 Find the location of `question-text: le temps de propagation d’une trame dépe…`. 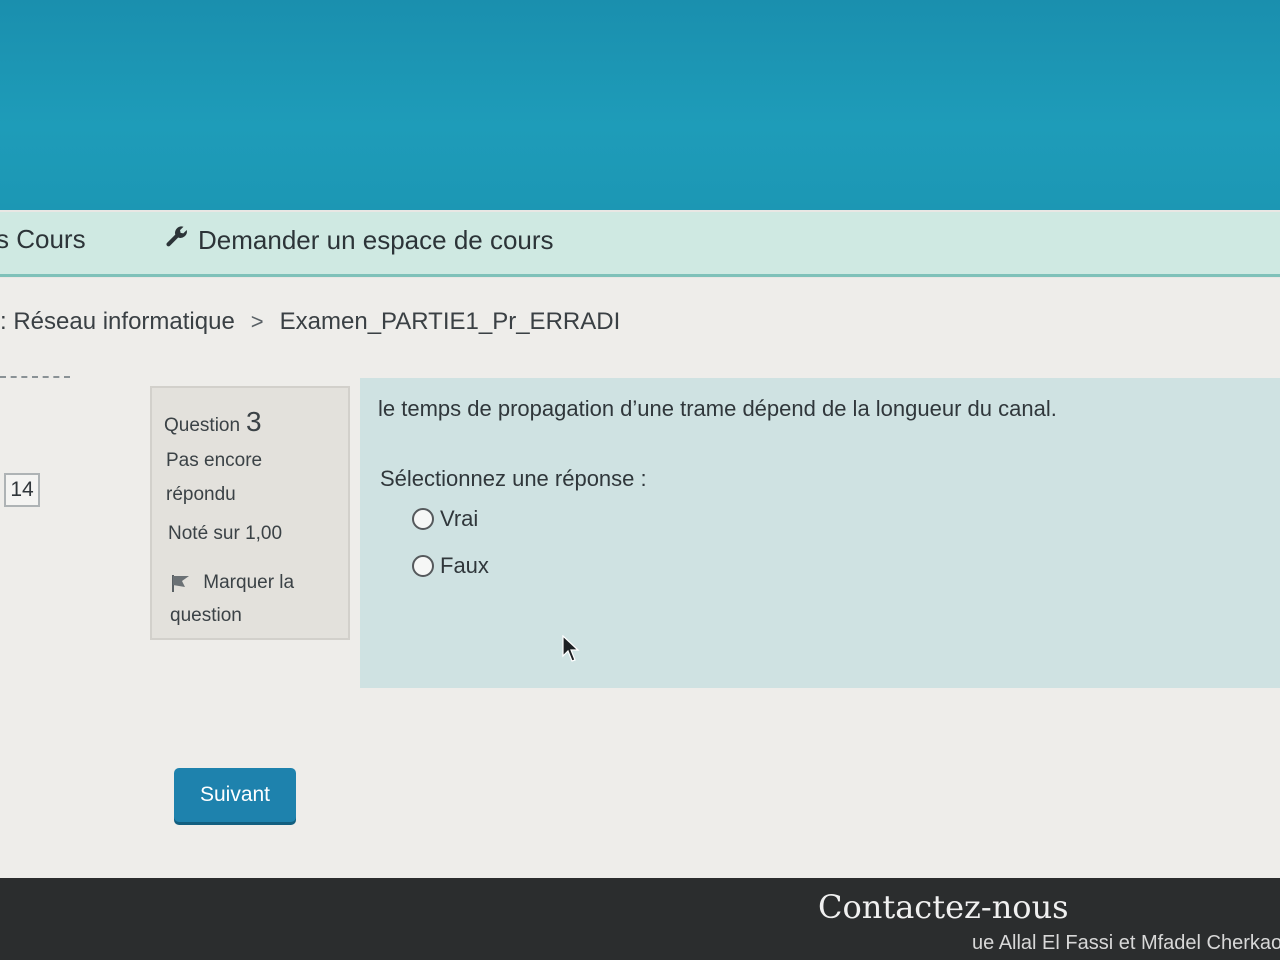

question-text: le temps de propagation d’une trame dépe… is located at coordinates (717, 408).